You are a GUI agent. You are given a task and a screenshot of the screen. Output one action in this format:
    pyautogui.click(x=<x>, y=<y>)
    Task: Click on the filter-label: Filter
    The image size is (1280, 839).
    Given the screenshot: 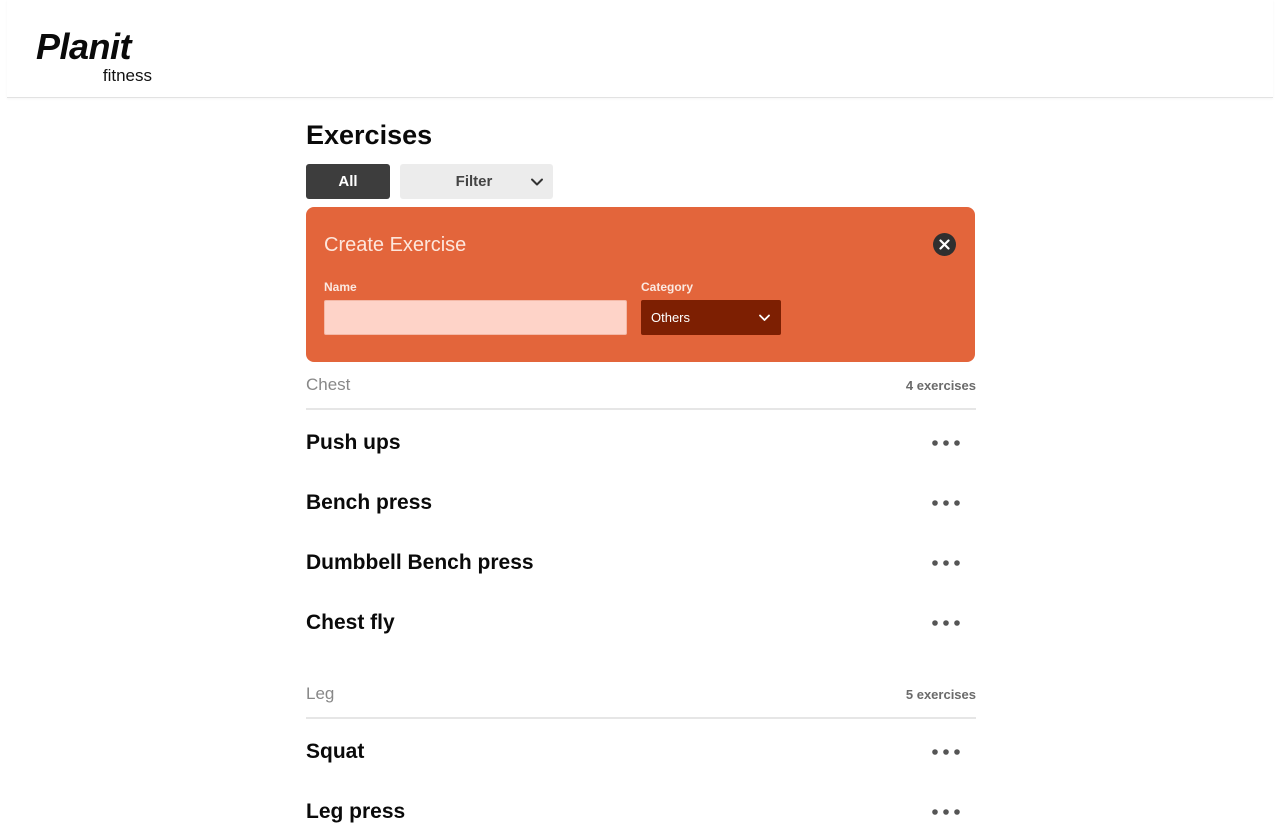 What is the action you would take?
    pyautogui.click(x=474, y=181)
    